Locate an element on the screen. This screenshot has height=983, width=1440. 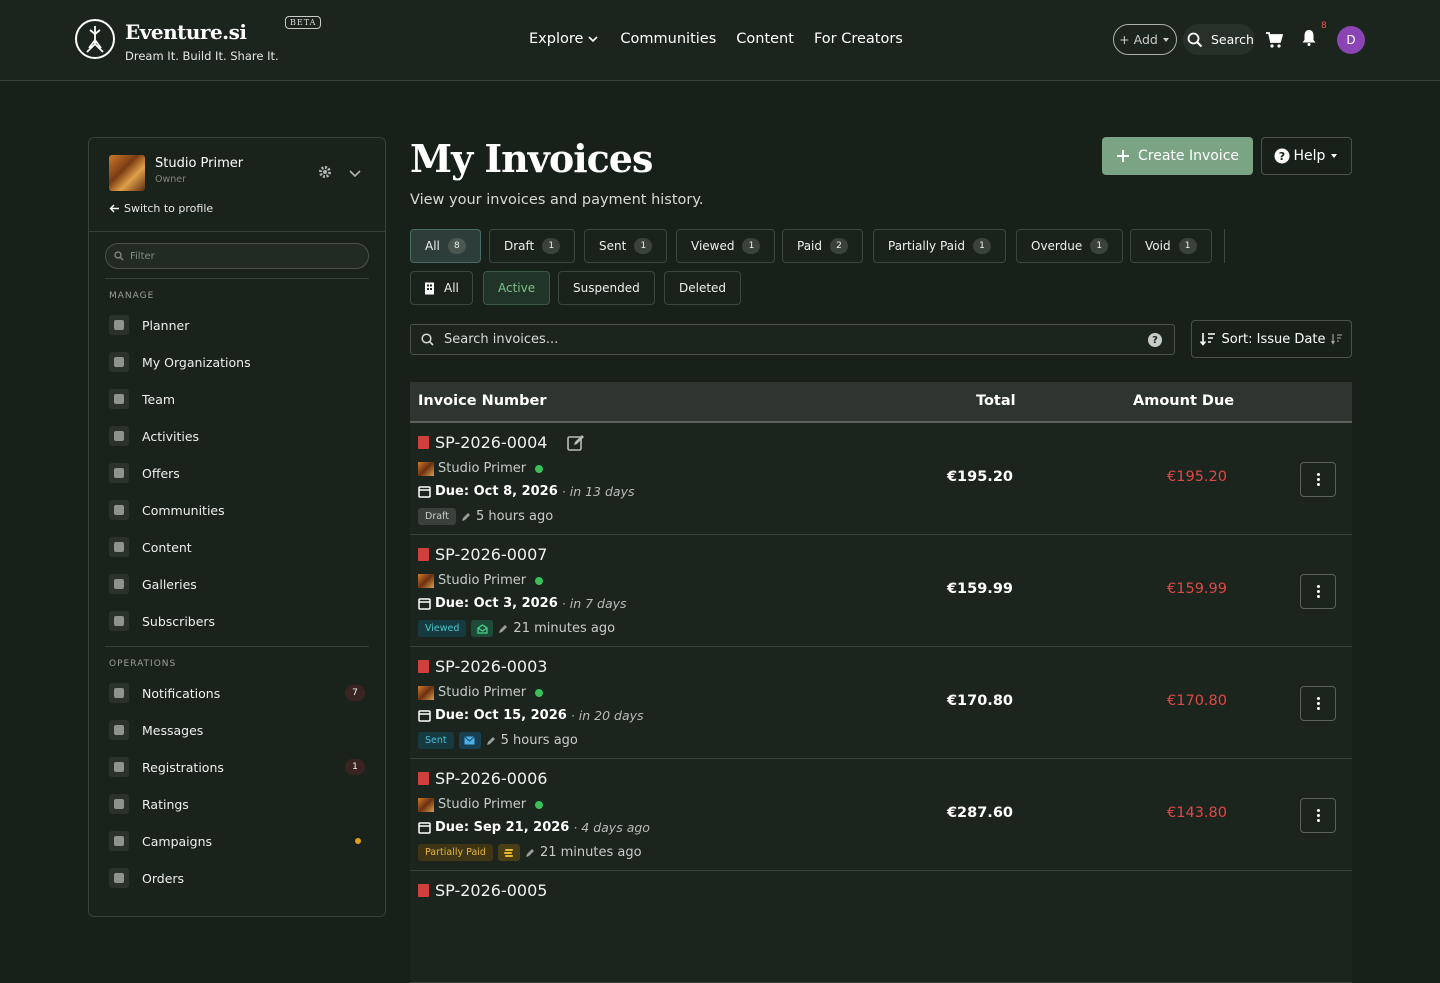
sidebar-item-label: Communities is located at coordinates (183, 510).